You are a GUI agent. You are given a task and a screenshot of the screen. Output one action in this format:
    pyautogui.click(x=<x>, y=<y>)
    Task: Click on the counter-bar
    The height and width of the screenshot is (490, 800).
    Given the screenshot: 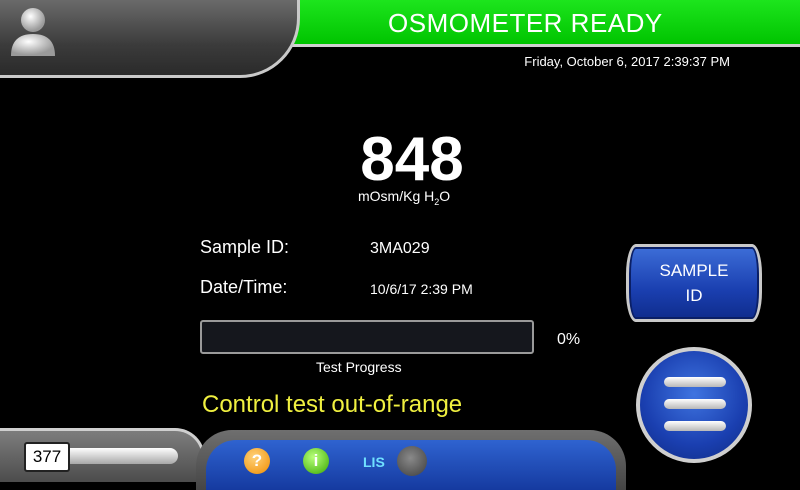 What is the action you would take?
    pyautogui.click(x=123, y=456)
    